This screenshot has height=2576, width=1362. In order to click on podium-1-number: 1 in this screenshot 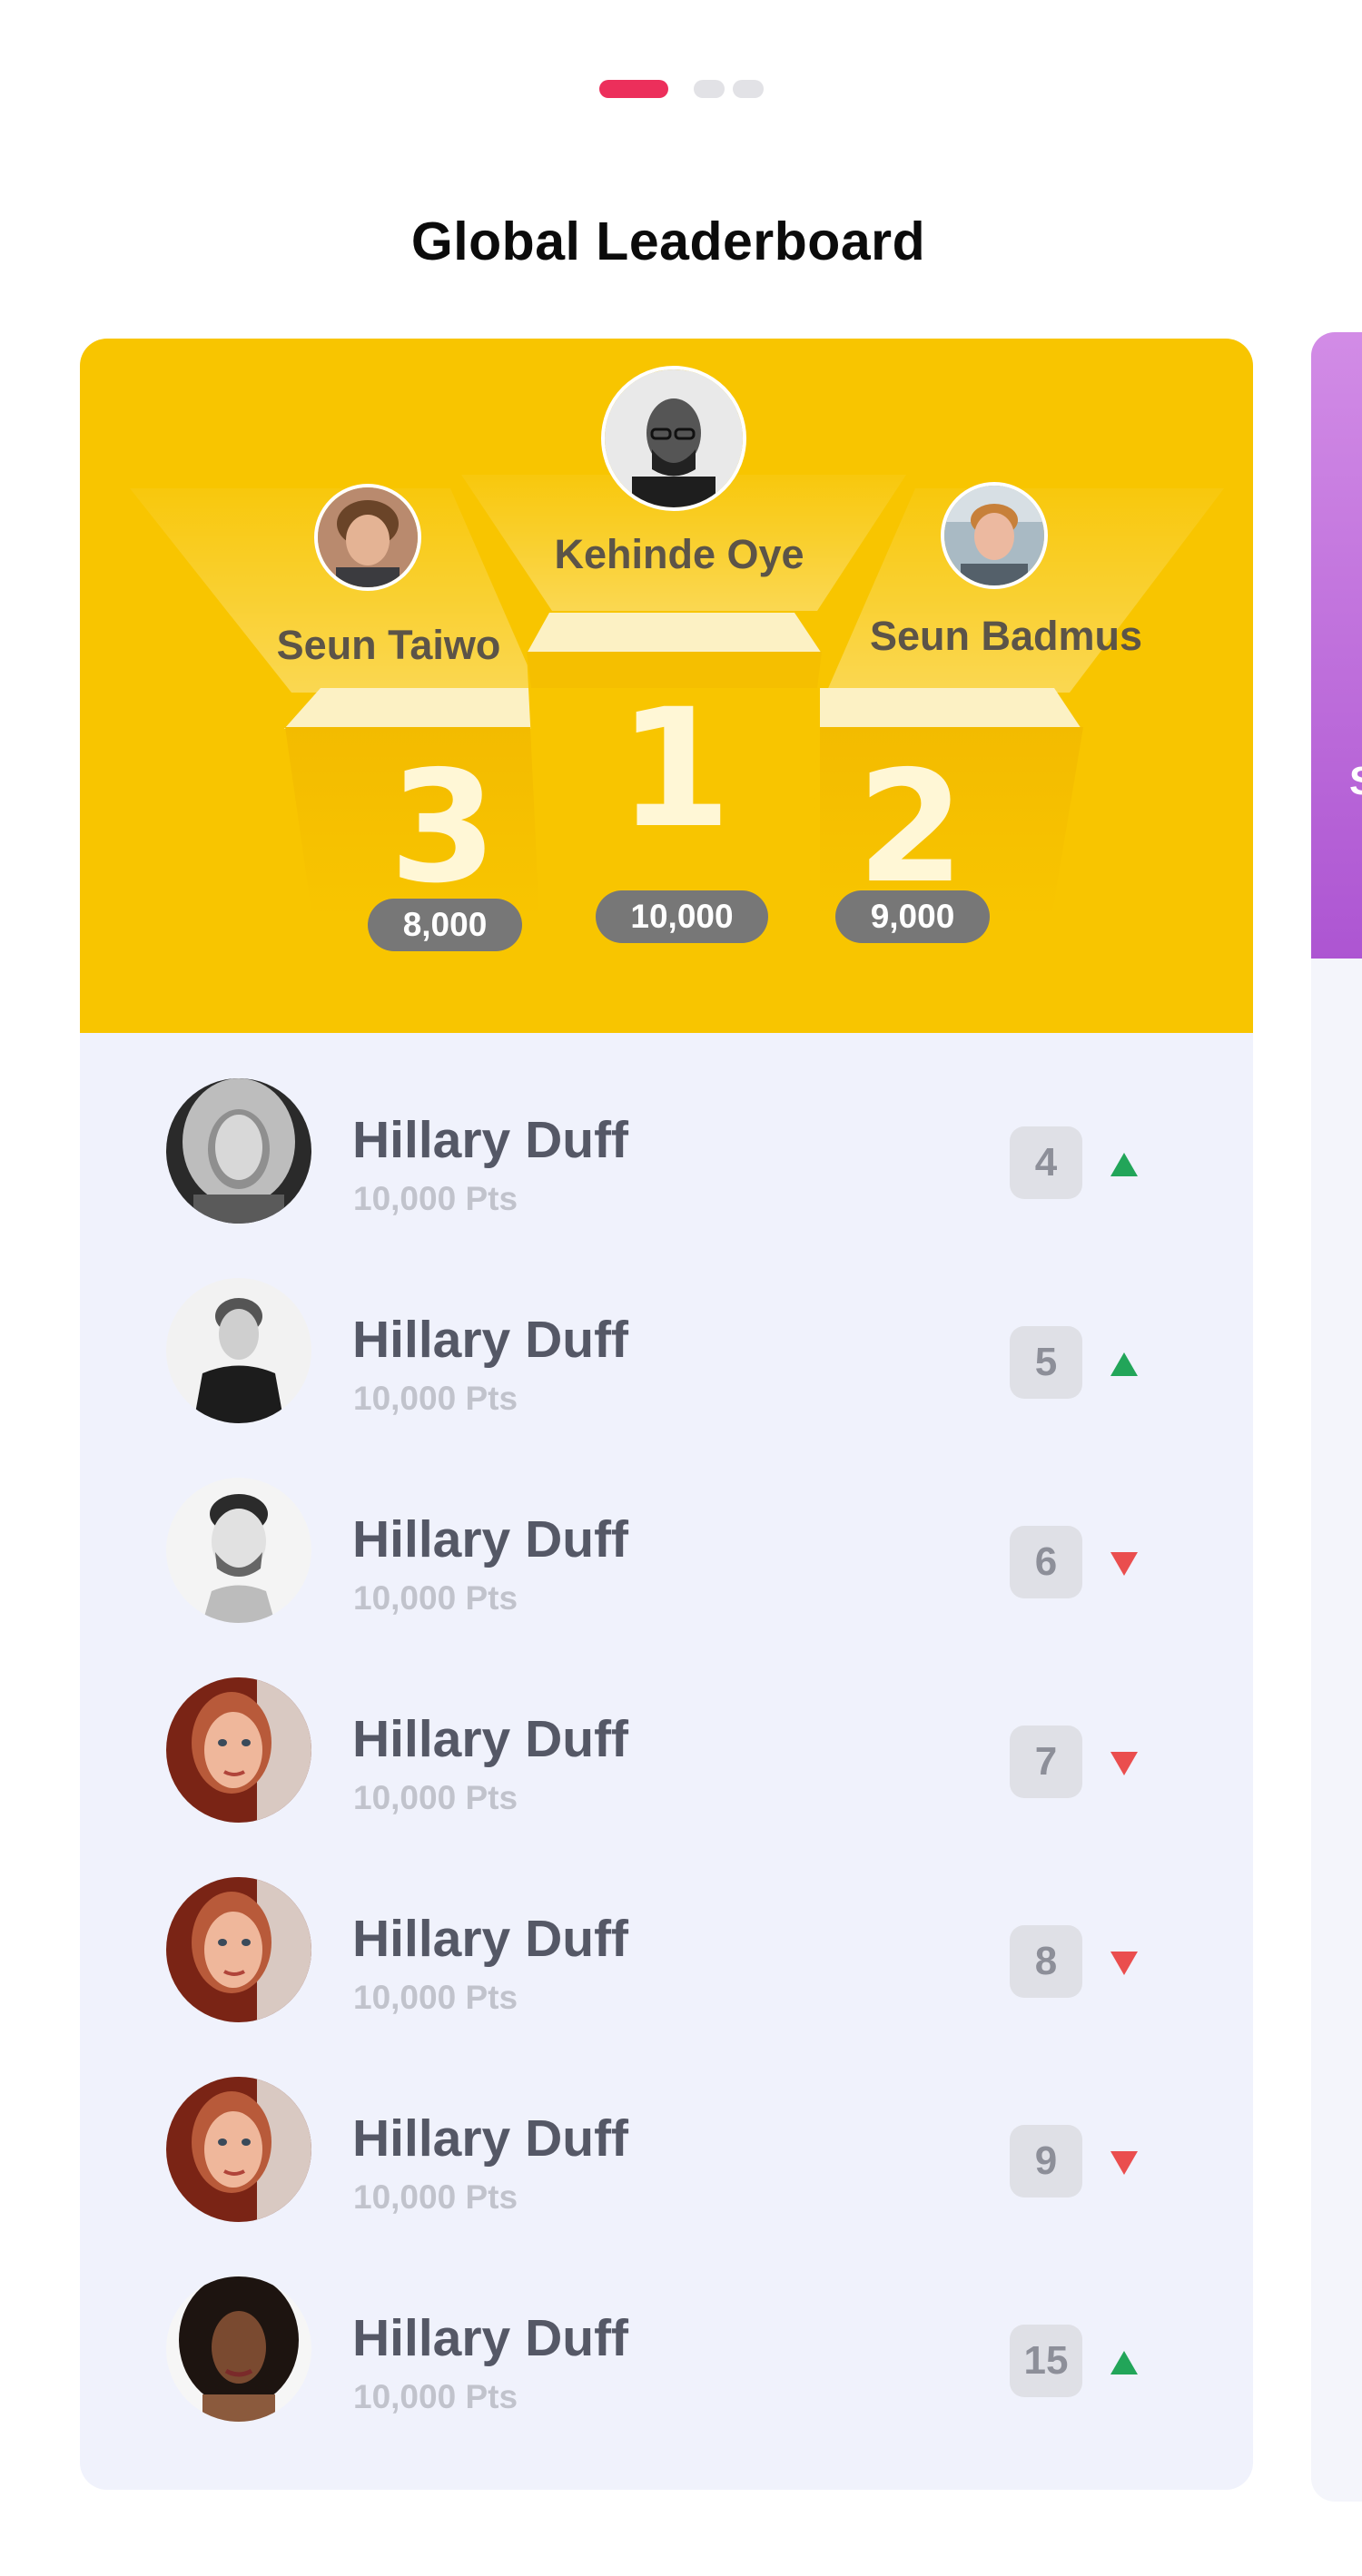, I will do `click(674, 769)`.